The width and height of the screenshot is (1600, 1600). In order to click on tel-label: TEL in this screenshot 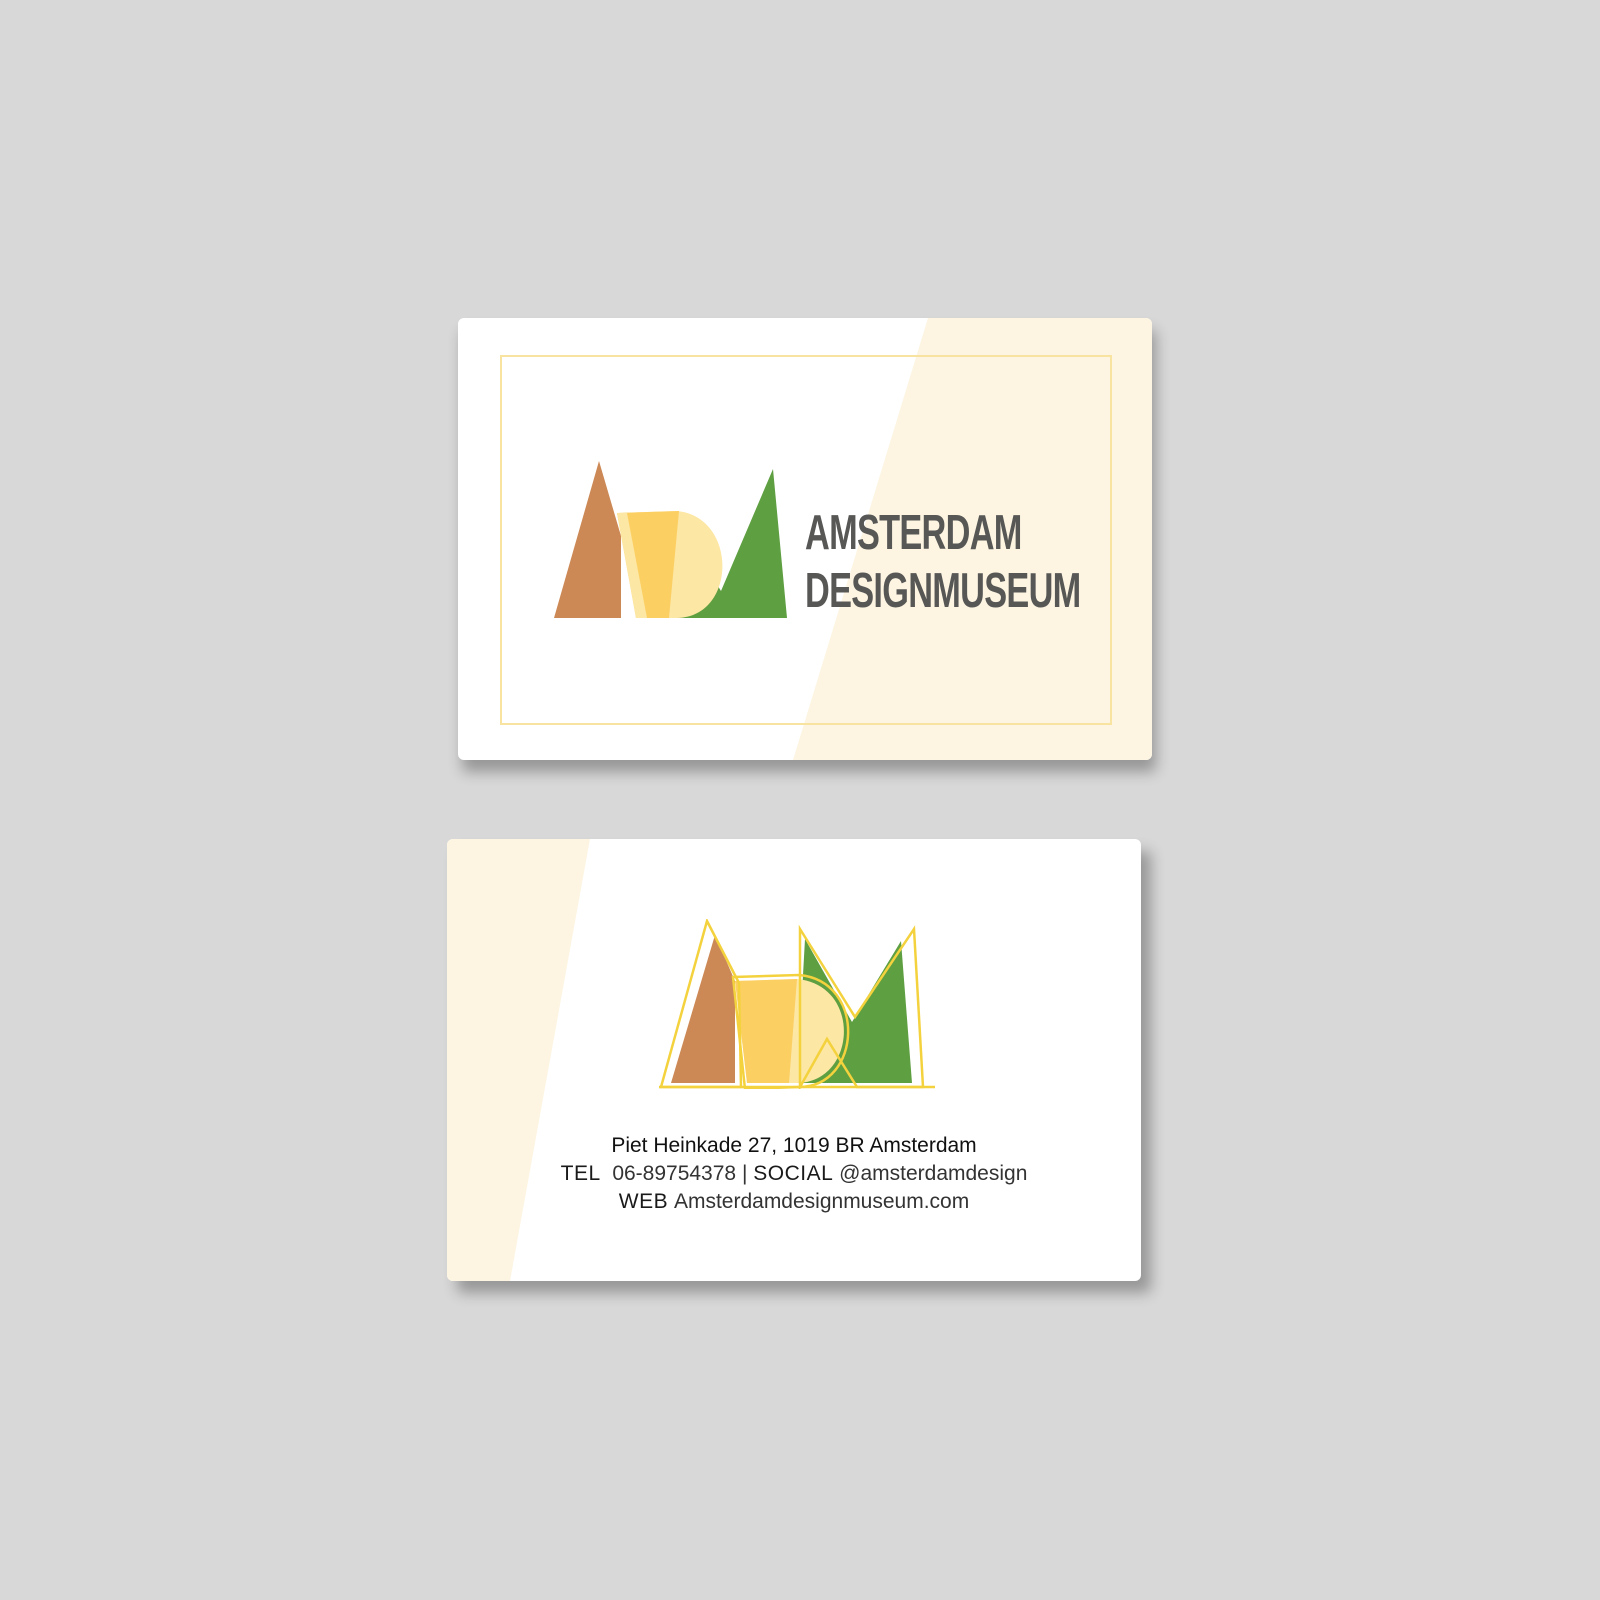, I will do `click(580, 1173)`.